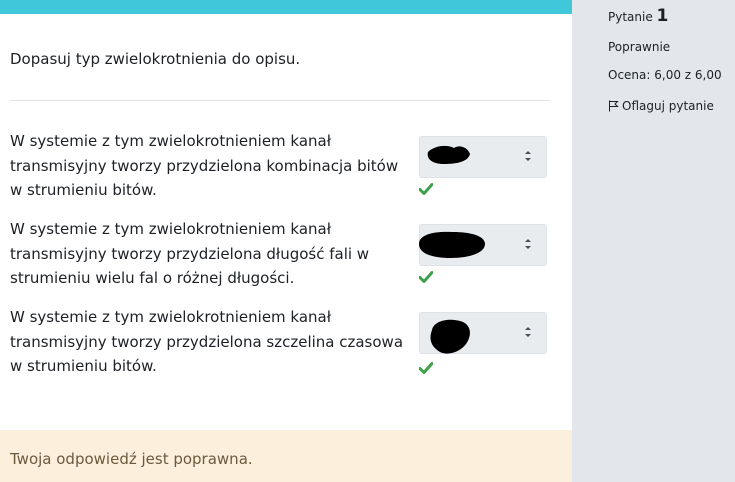  What do you see at coordinates (286, 7) in the screenshot?
I see `question-header-bar` at bounding box center [286, 7].